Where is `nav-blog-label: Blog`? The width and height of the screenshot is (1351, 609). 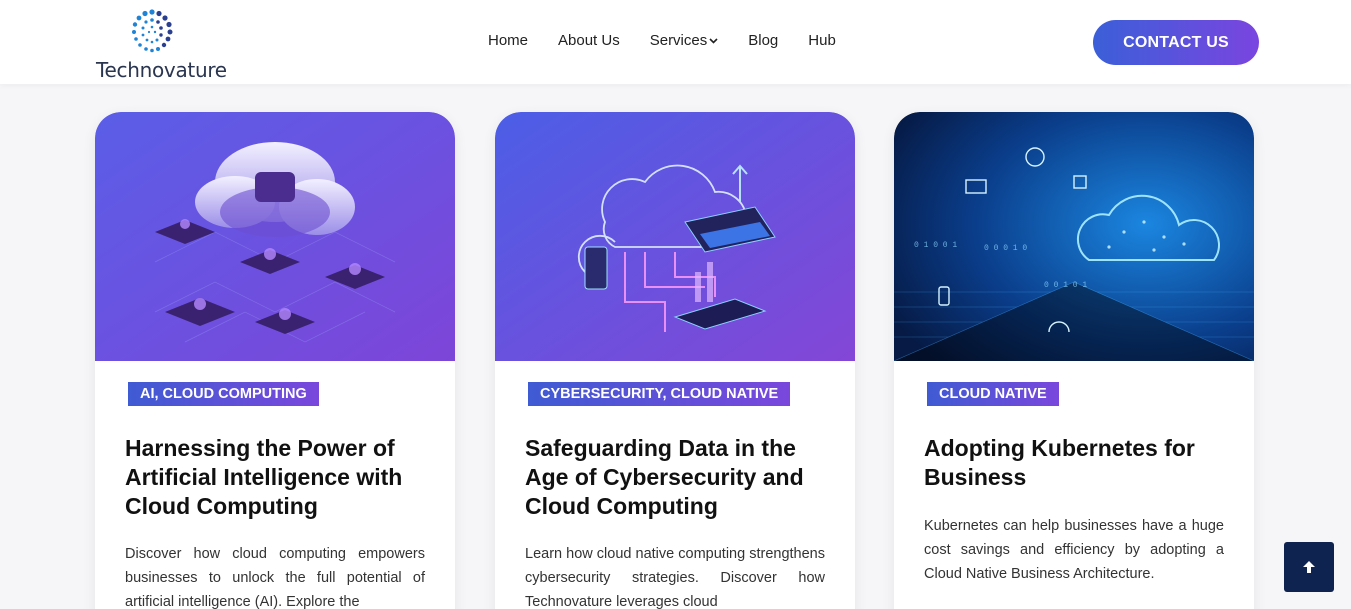 nav-blog-label: Blog is located at coordinates (763, 40).